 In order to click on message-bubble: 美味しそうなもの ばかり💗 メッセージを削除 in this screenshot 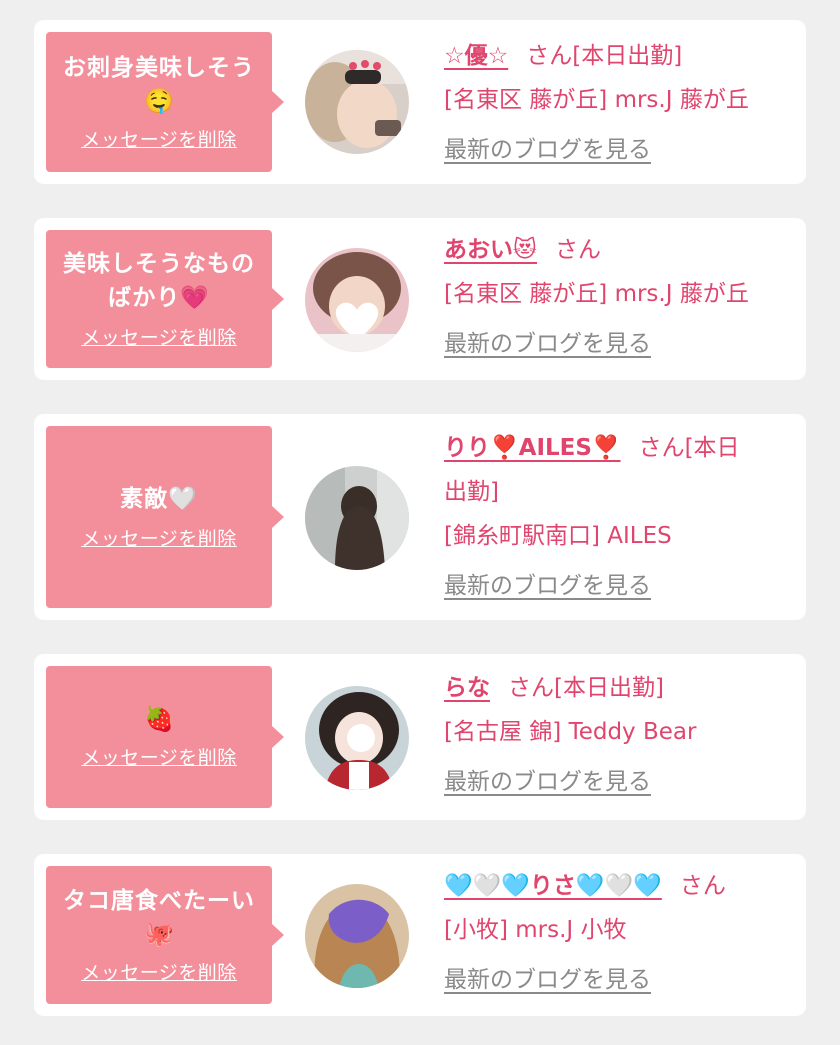, I will do `click(165, 299)`.